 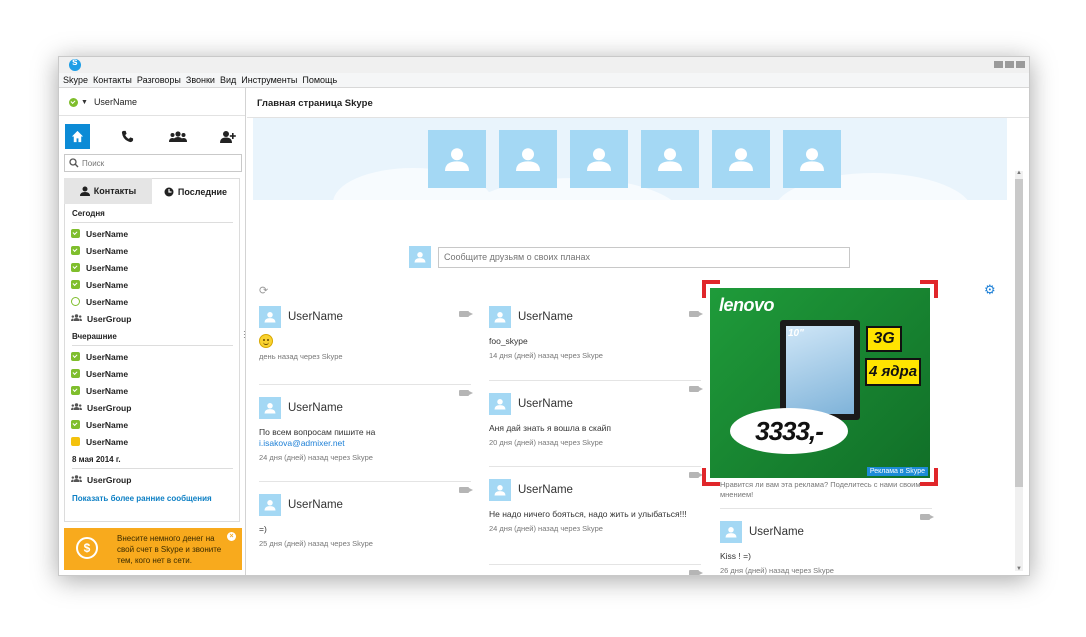 What do you see at coordinates (152, 498) in the screenshot?
I see `show-earlier-link: Показать более ранние сообщения` at bounding box center [152, 498].